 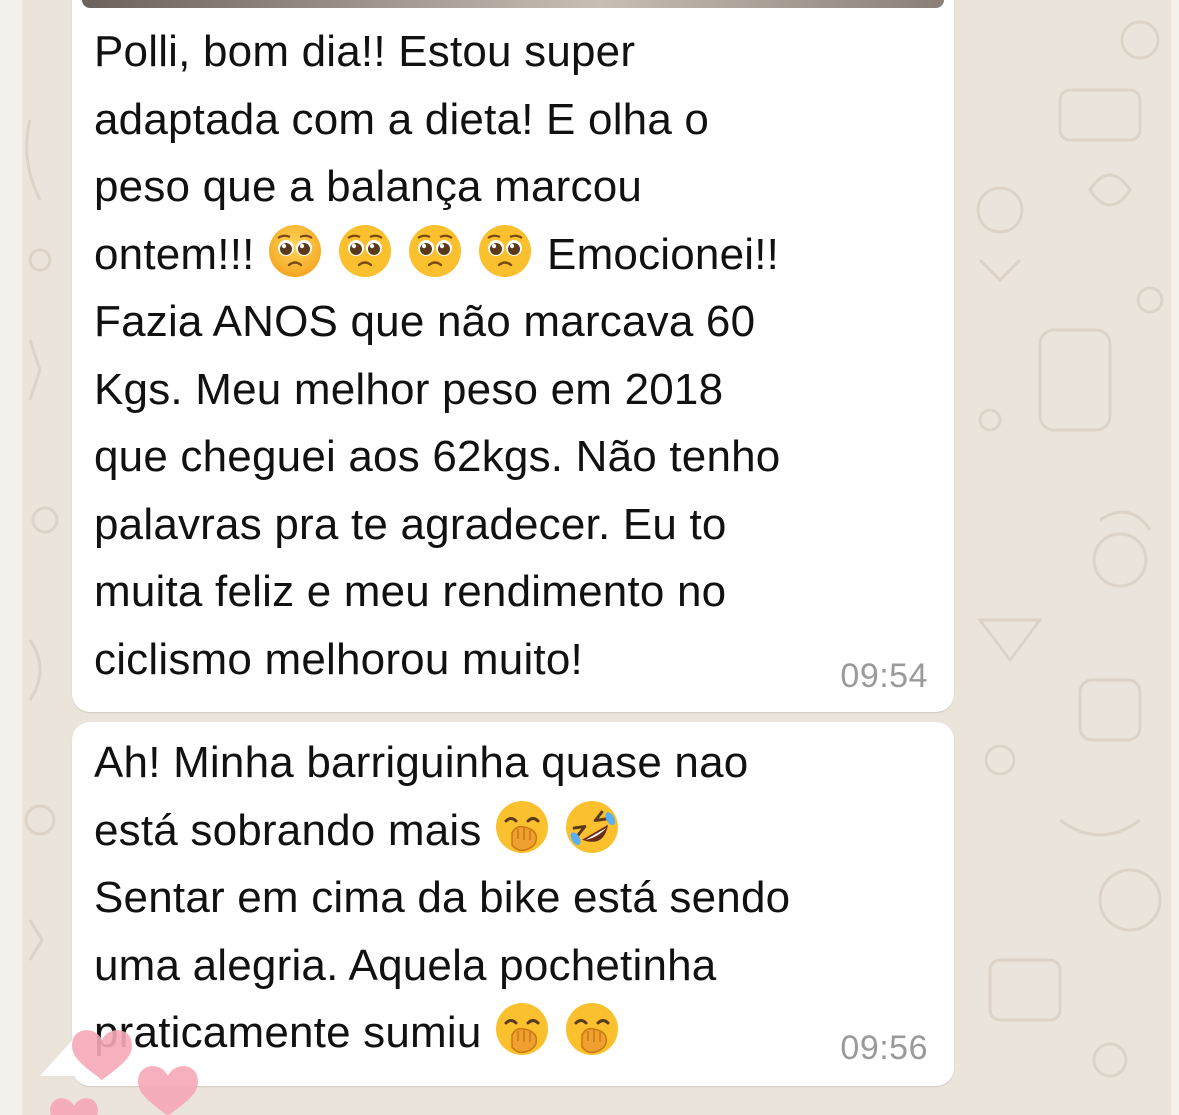 What do you see at coordinates (442, 897) in the screenshot?
I see `message-line: Sentar em cima da bike está sendo` at bounding box center [442, 897].